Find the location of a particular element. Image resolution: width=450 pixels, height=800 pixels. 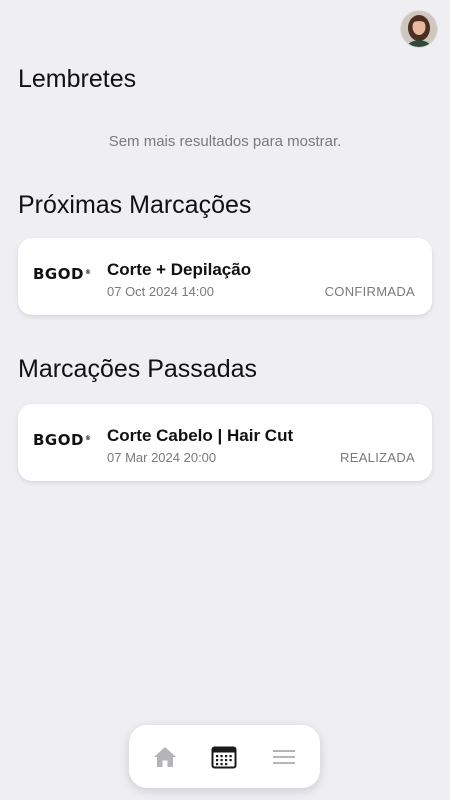

user-avatar is located at coordinates (419, 29).